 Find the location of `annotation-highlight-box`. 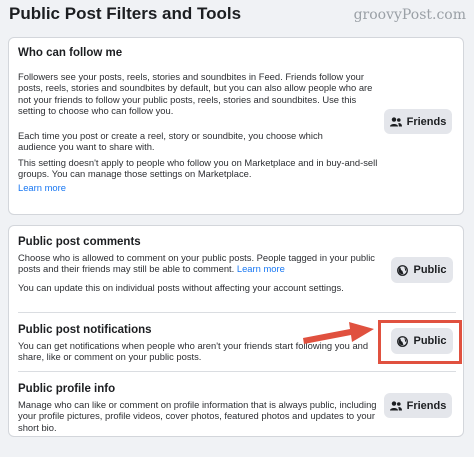

annotation-highlight-box is located at coordinates (420, 342).